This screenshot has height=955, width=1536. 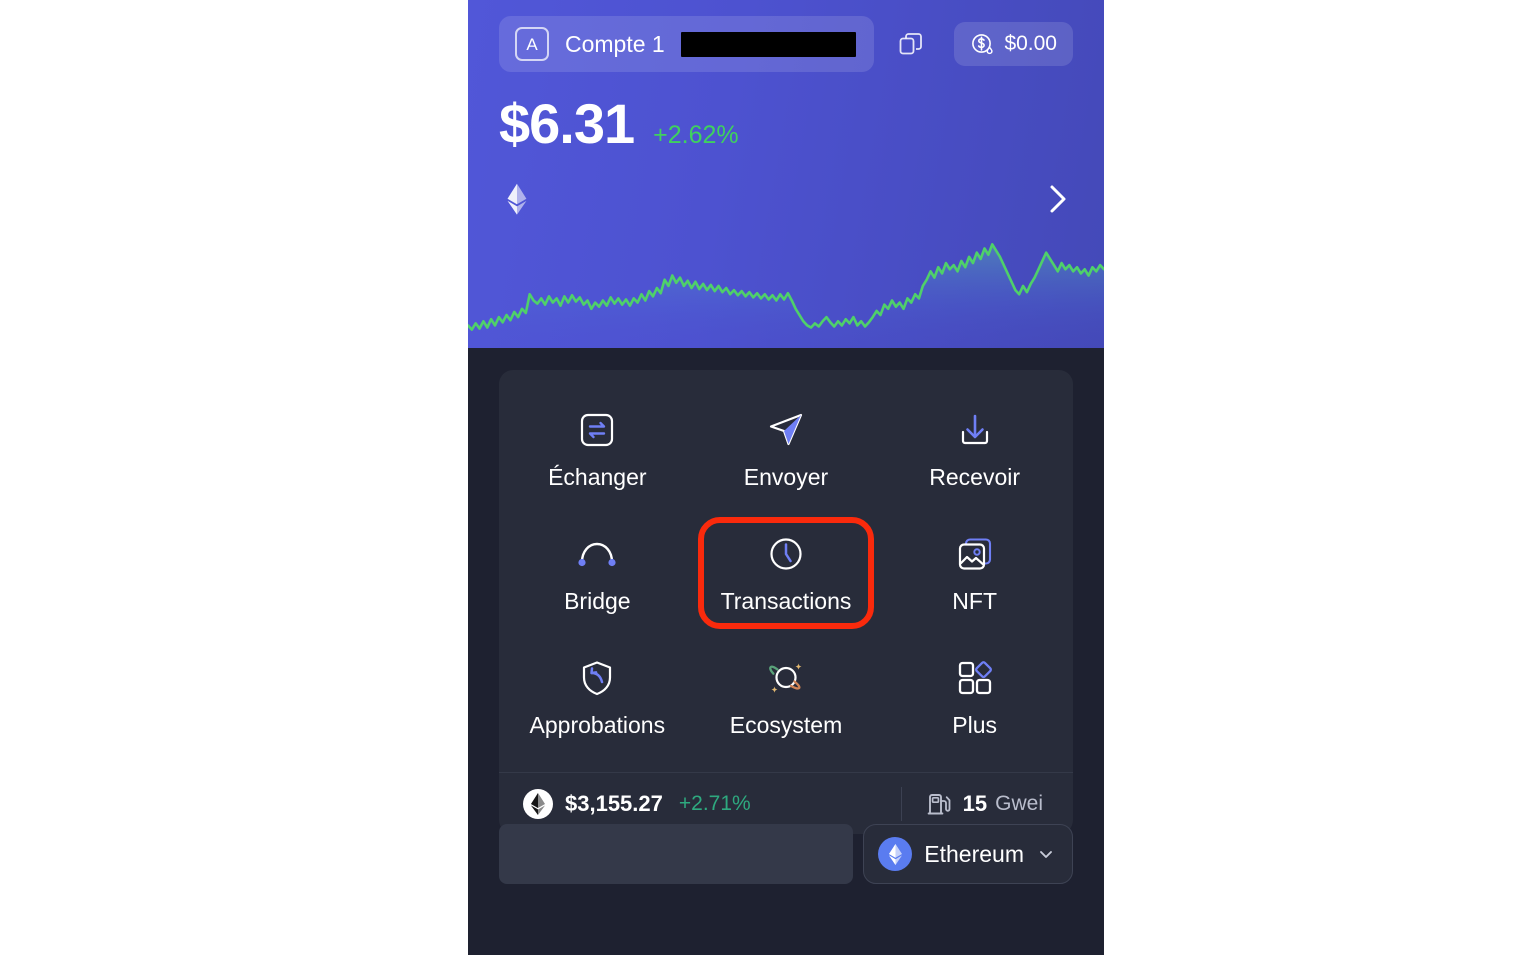 I want to click on account-selector: A Compte 1, so click(x=686, y=44).